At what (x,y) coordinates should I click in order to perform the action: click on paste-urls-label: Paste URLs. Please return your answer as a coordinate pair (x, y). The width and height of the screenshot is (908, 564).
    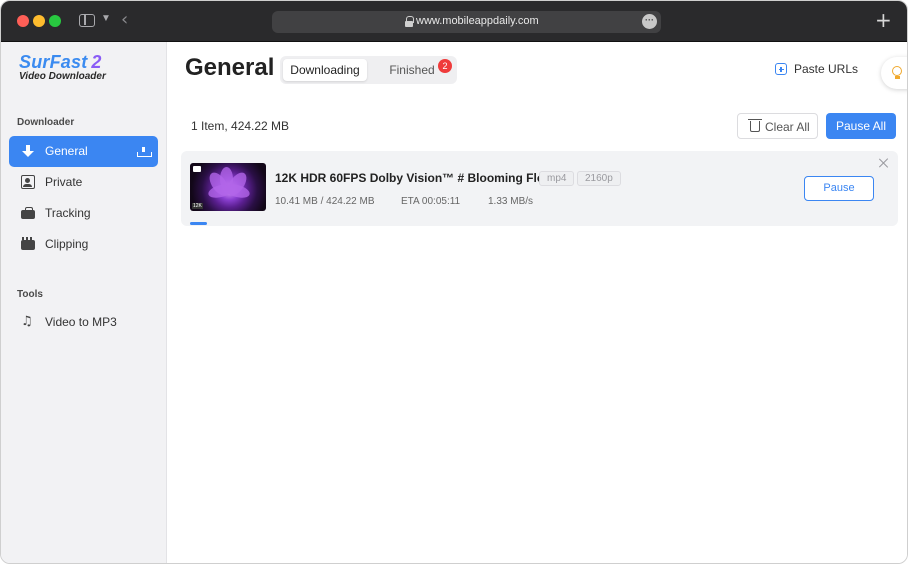
    Looking at the image, I should click on (826, 69).